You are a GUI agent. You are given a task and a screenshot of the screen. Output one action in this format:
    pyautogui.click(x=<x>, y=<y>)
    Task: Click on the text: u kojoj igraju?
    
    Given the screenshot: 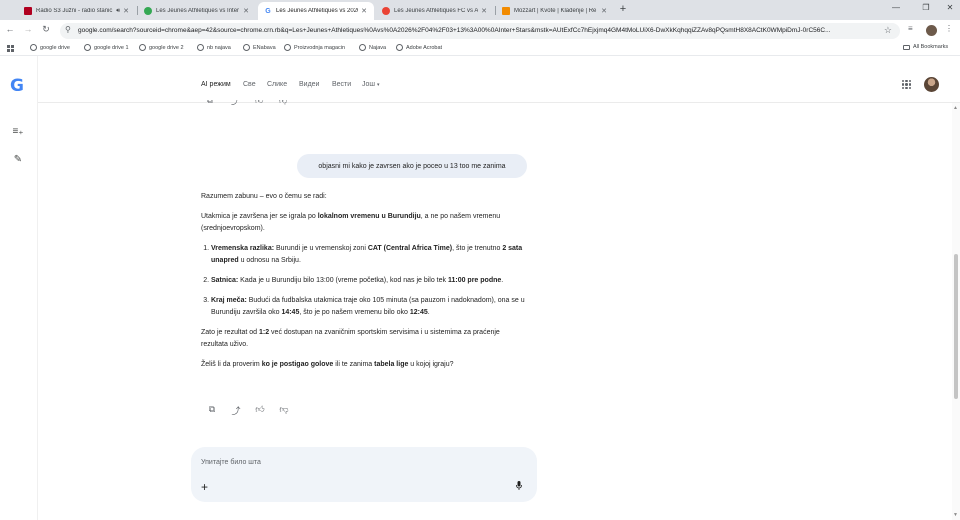 What is the action you would take?
    pyautogui.click(x=431, y=364)
    